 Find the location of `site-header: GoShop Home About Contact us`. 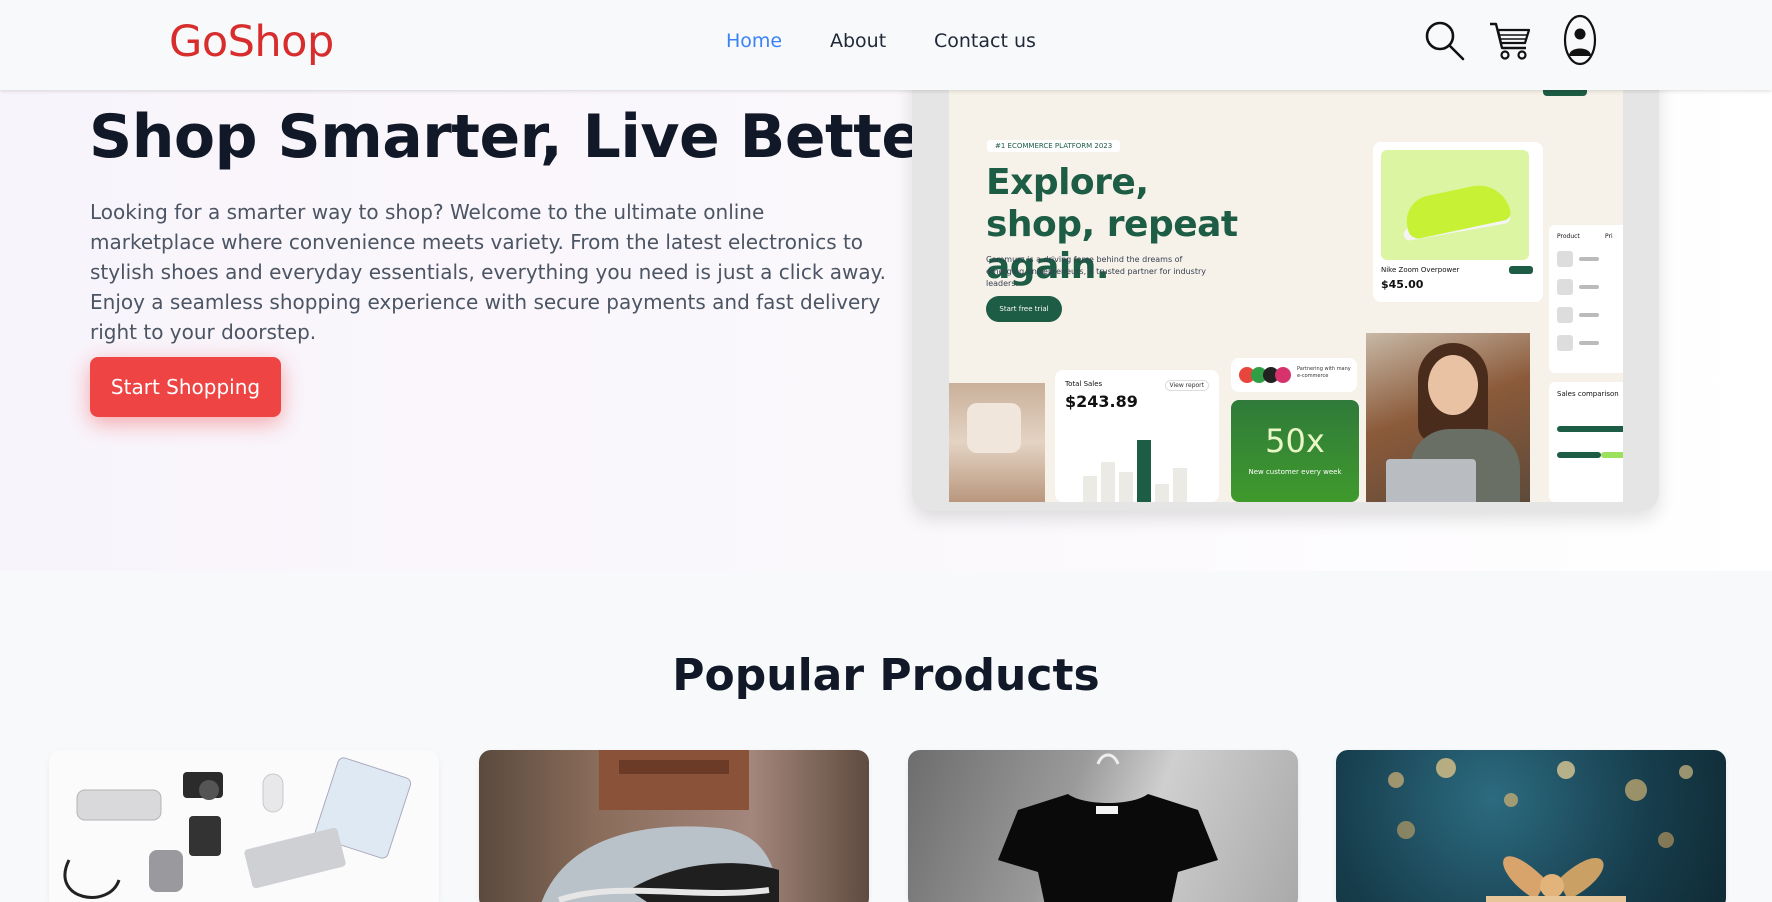

site-header: GoShop Home About Contact us is located at coordinates (886, 45).